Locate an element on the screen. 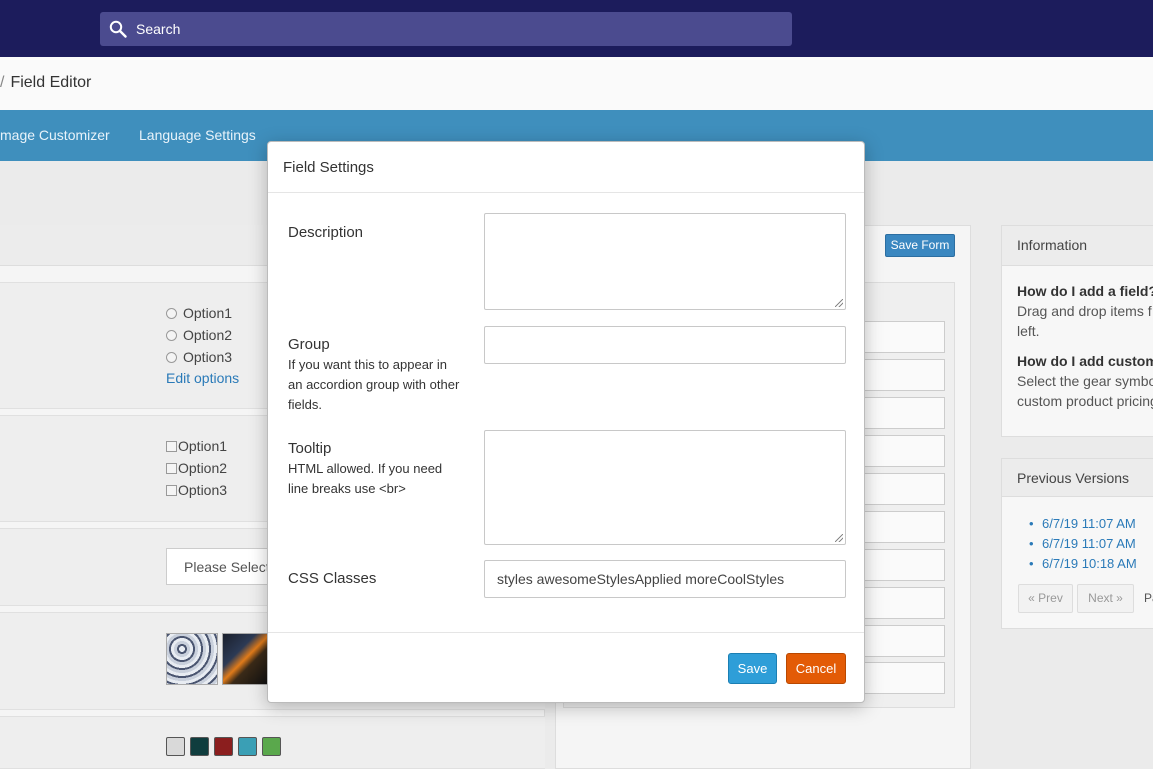 The height and width of the screenshot is (769, 1153). description-textarea is located at coordinates (665, 261).